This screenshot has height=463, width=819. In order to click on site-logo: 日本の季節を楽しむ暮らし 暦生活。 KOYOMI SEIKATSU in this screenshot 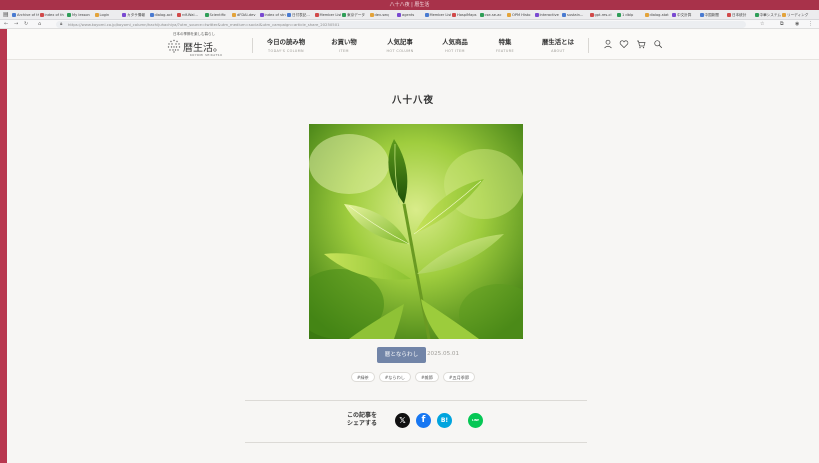, I will do `click(202, 45)`.